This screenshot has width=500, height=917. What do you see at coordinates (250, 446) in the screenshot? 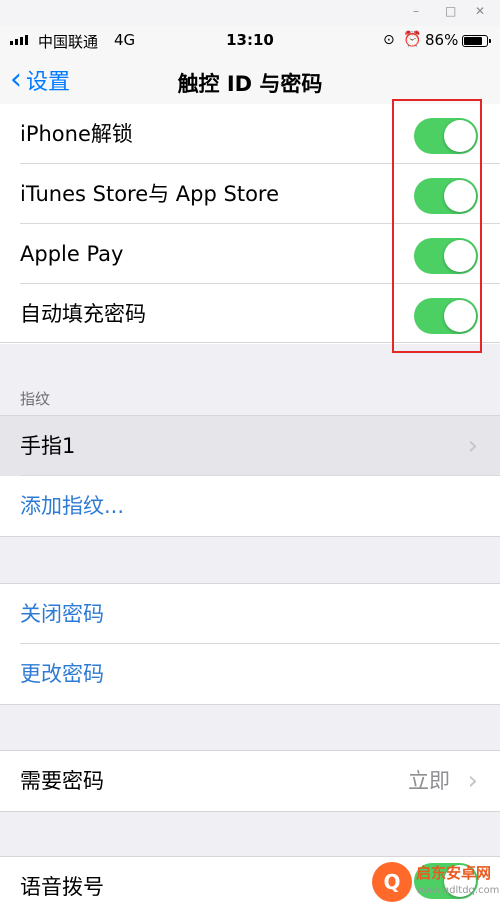
I see `finger-1-row: 手指1 ›` at bounding box center [250, 446].